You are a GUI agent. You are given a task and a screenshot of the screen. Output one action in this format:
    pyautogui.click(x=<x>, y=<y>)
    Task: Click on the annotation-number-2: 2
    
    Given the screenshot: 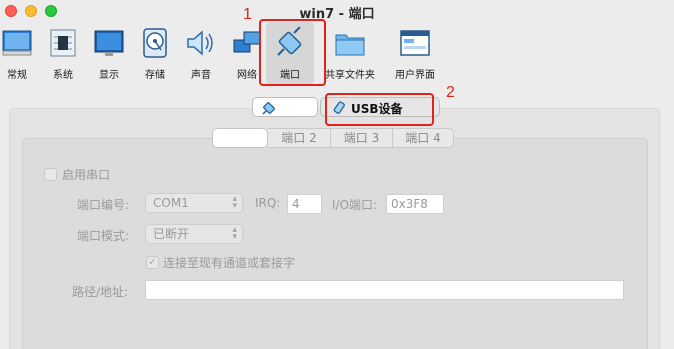 What is the action you would take?
    pyautogui.click(x=450, y=92)
    